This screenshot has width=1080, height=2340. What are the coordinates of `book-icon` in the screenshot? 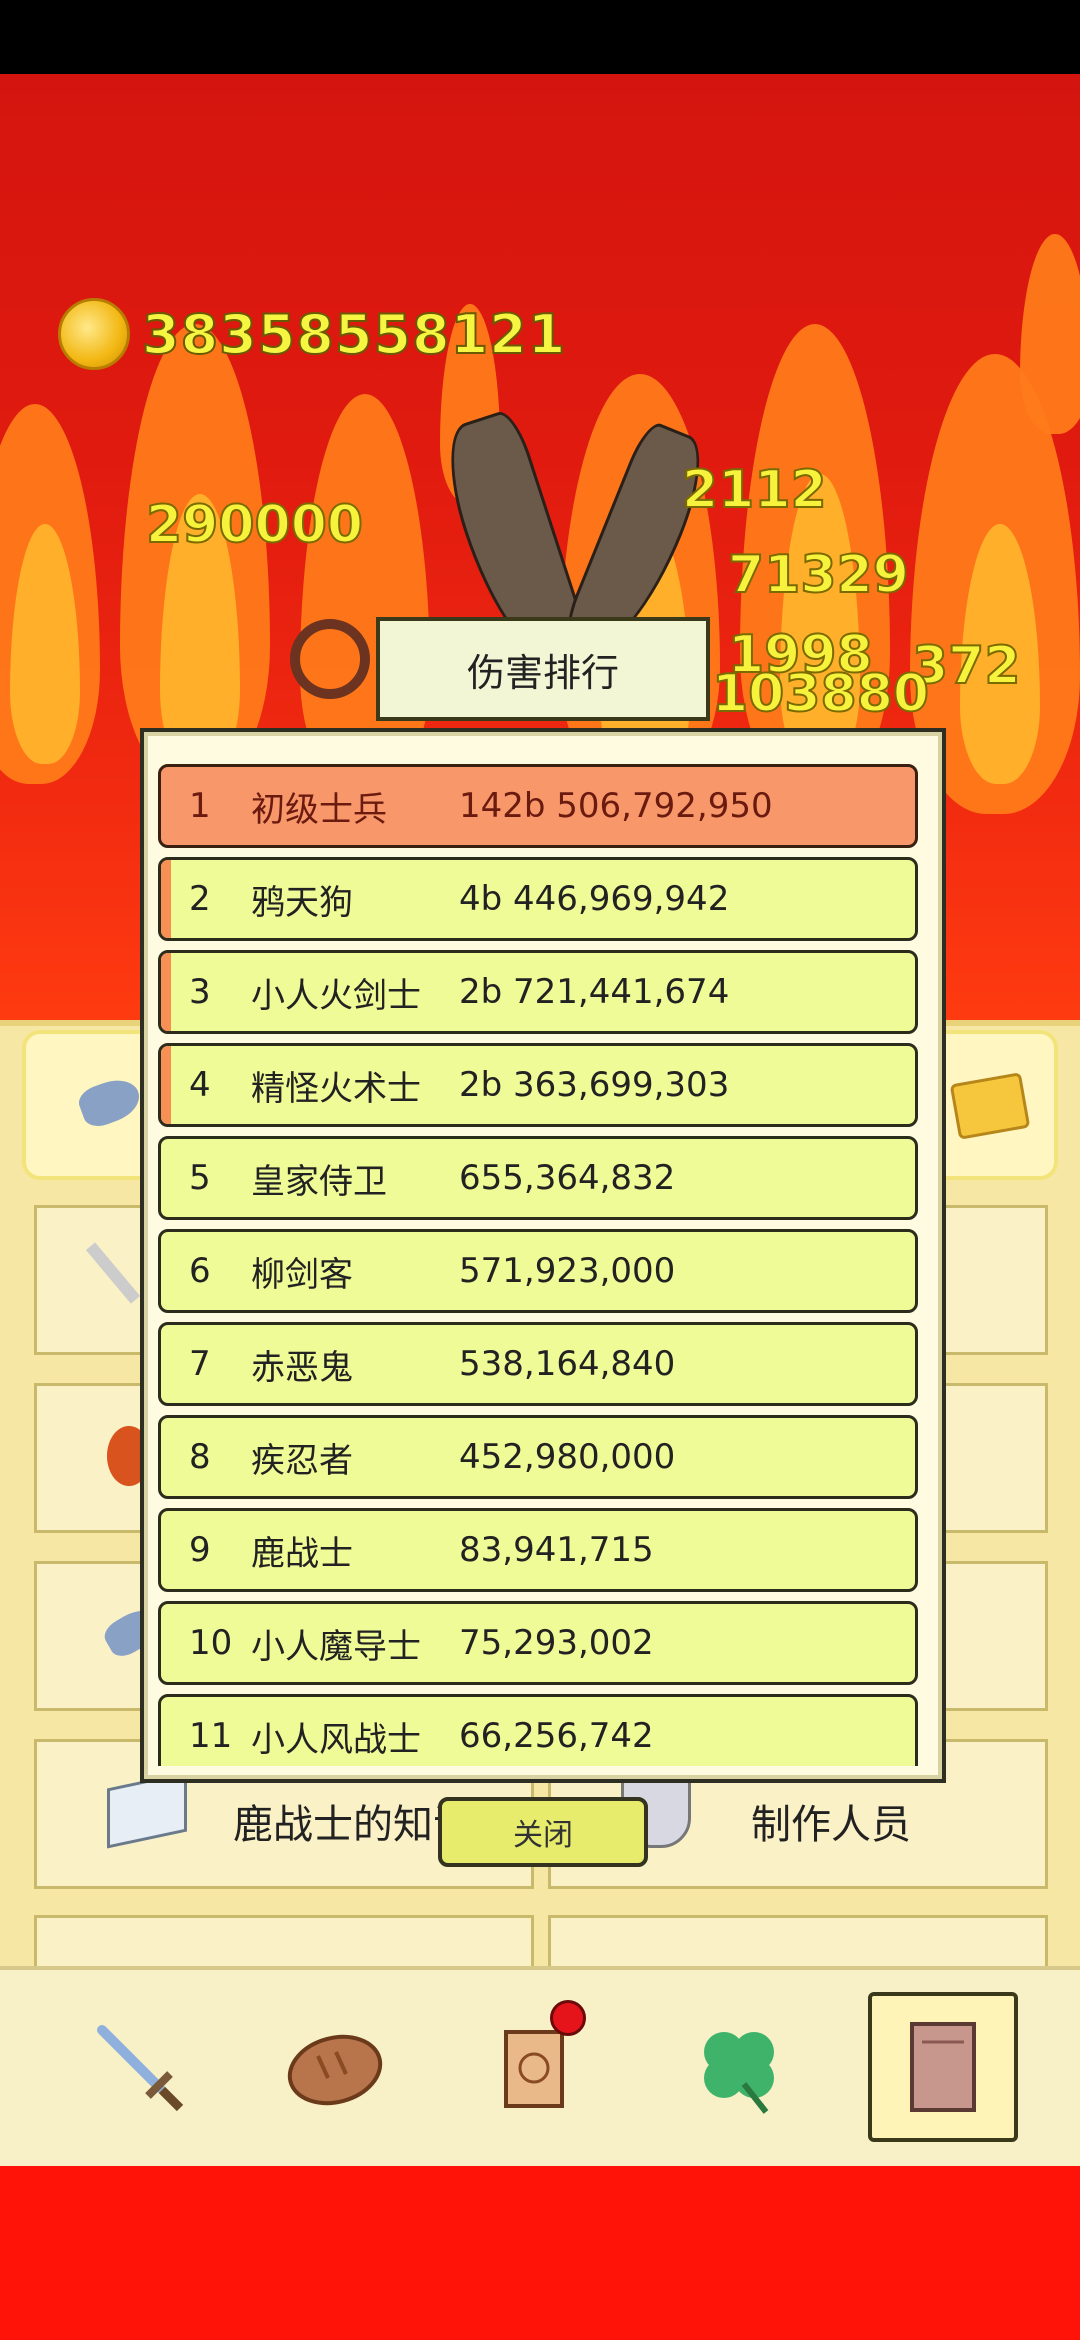 It's located at (943, 2067).